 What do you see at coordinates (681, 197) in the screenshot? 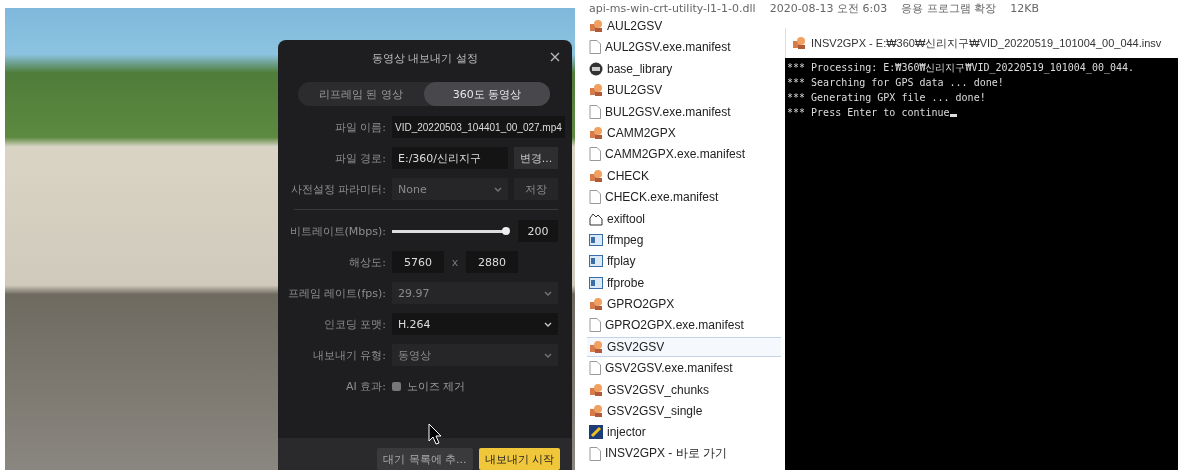
I see `file-item: CHECK.exe.manifest` at bounding box center [681, 197].